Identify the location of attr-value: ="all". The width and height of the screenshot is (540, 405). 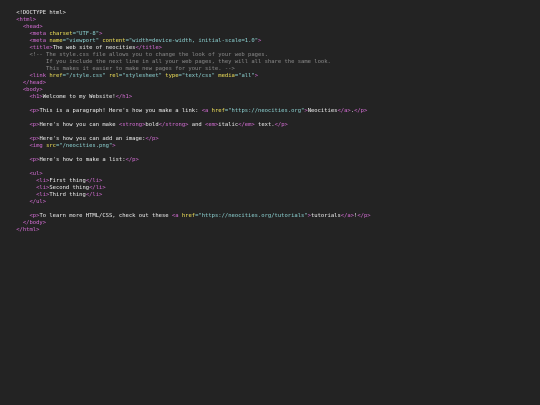
(244, 76).